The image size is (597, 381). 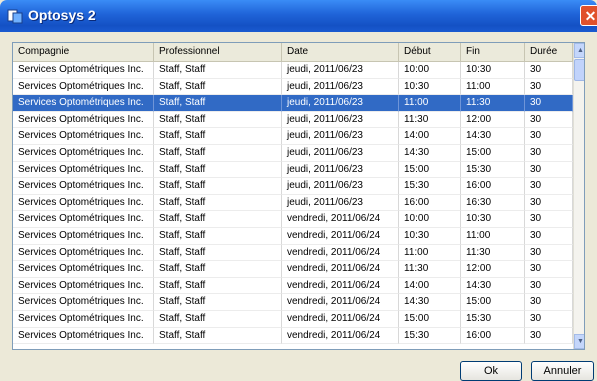 I want to click on column-header: Début, so click(x=430, y=52).